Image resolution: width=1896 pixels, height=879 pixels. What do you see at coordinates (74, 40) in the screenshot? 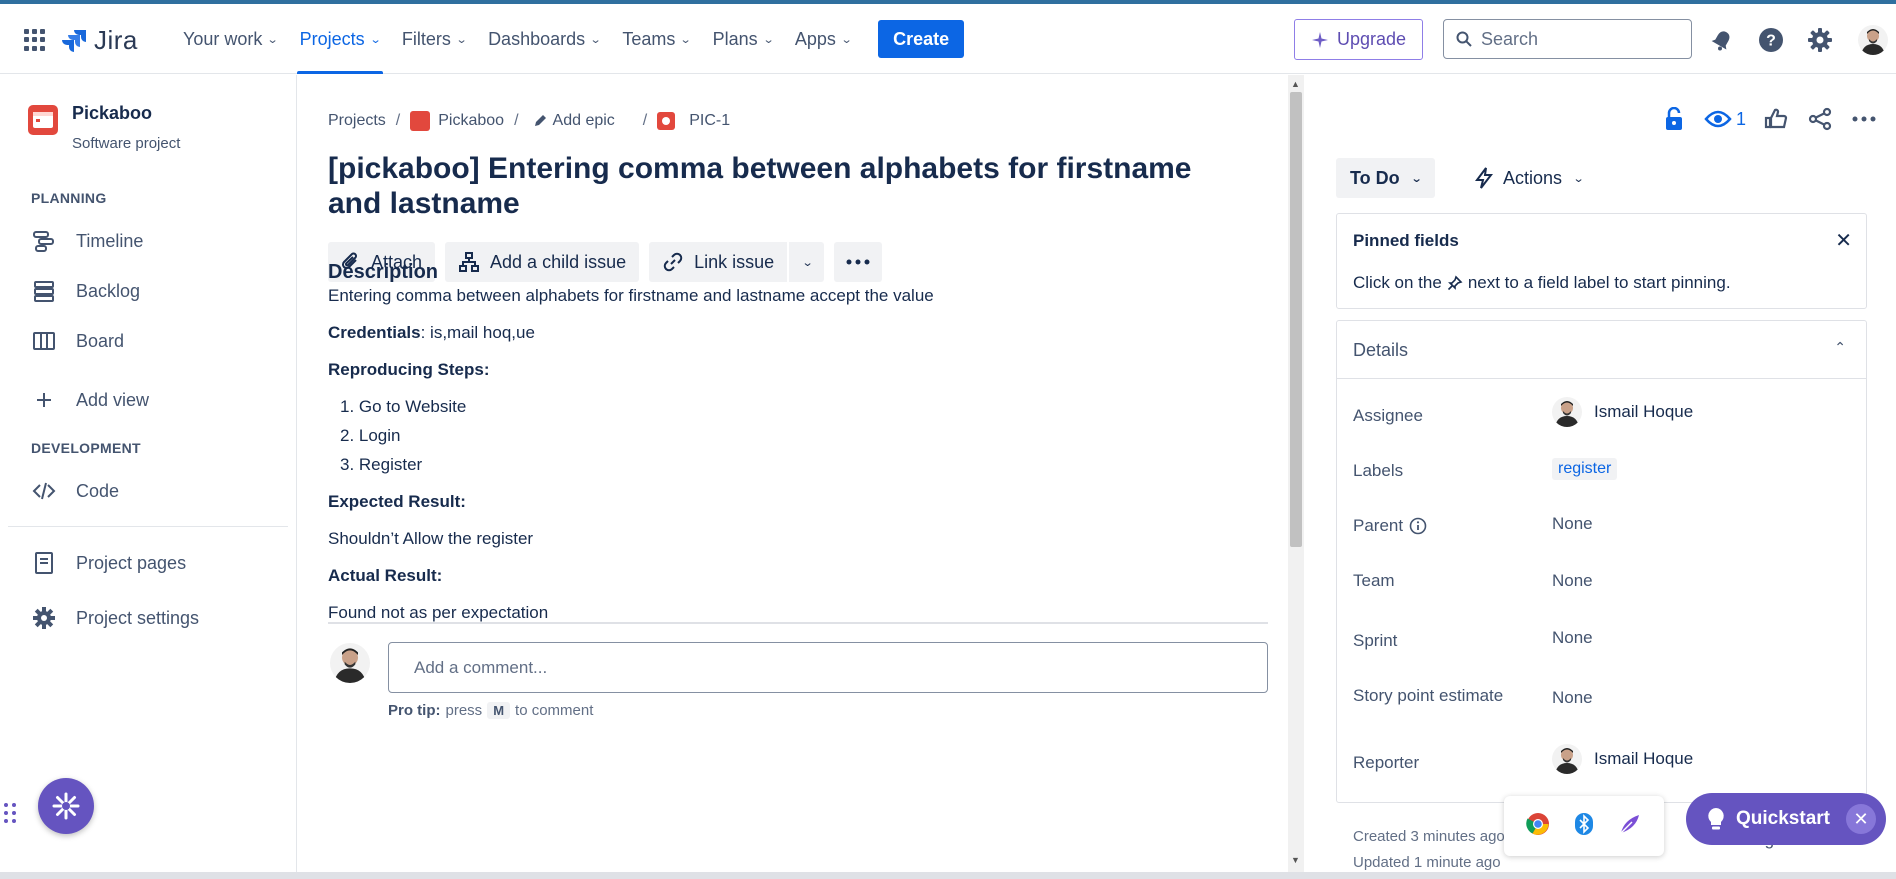
I see `jira-logo-icon` at bounding box center [74, 40].